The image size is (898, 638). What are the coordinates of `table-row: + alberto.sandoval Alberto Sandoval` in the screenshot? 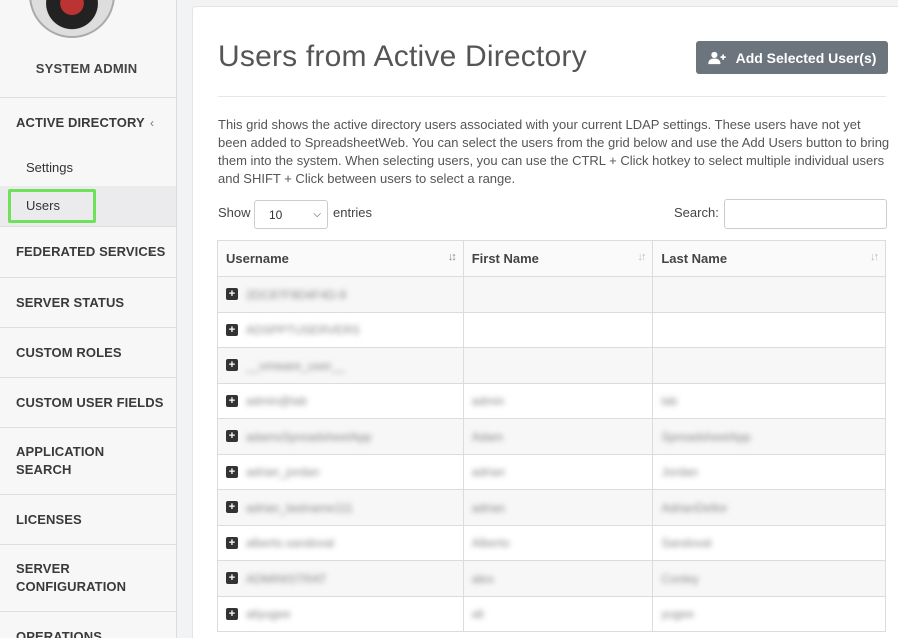 It's located at (551, 542).